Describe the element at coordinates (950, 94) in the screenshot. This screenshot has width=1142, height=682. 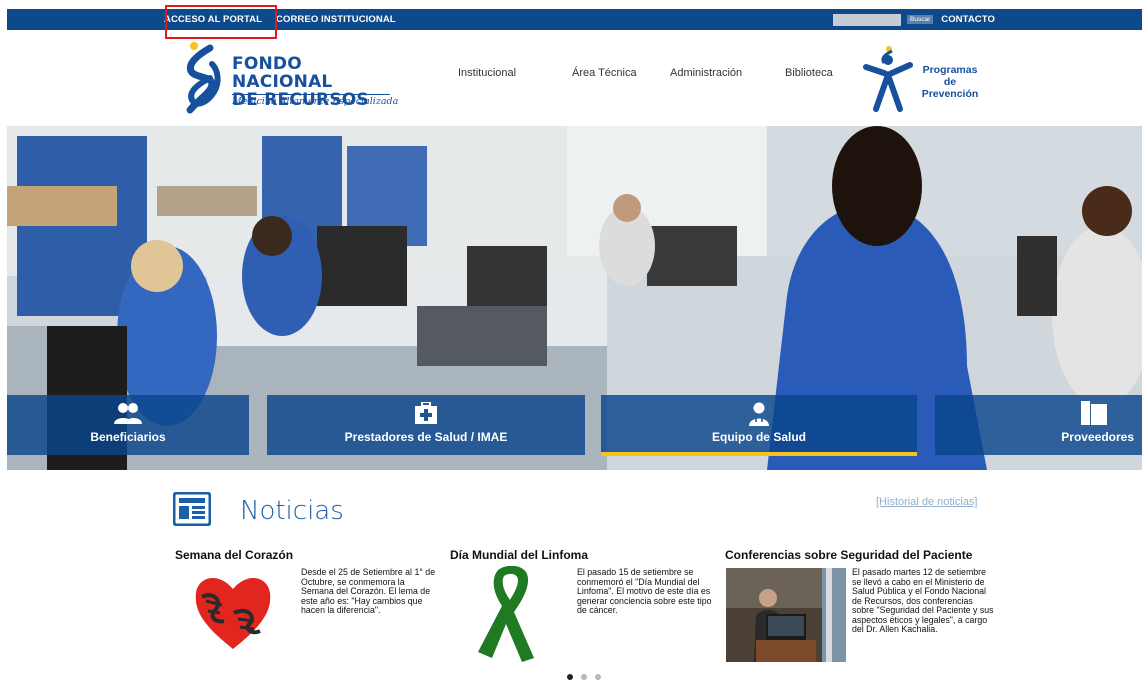
I see `prevention-line-2: Prevención` at that location.